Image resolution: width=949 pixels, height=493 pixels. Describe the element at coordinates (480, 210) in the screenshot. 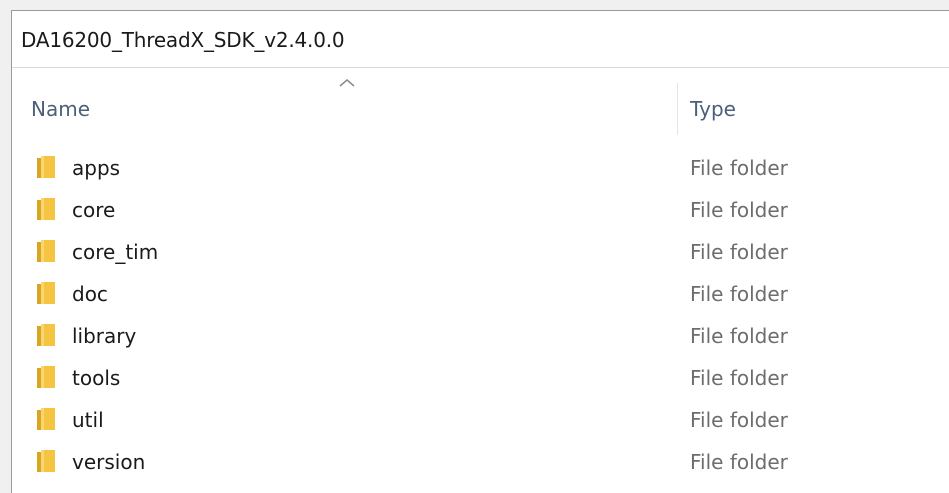

I see `list-item: core File folder` at that location.